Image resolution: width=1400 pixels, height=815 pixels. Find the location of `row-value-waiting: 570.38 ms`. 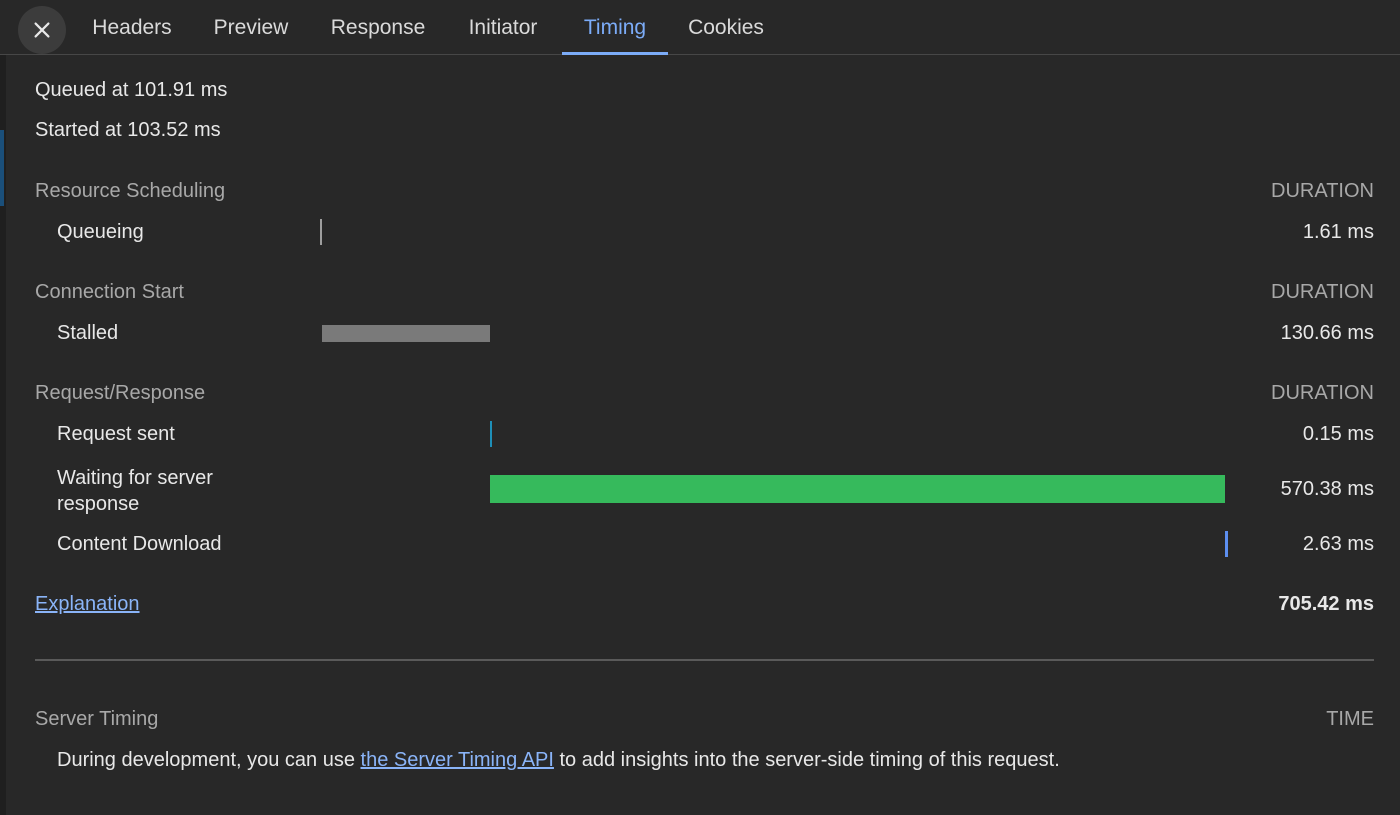

row-value-waiting: 570.38 ms is located at coordinates (1327, 489).